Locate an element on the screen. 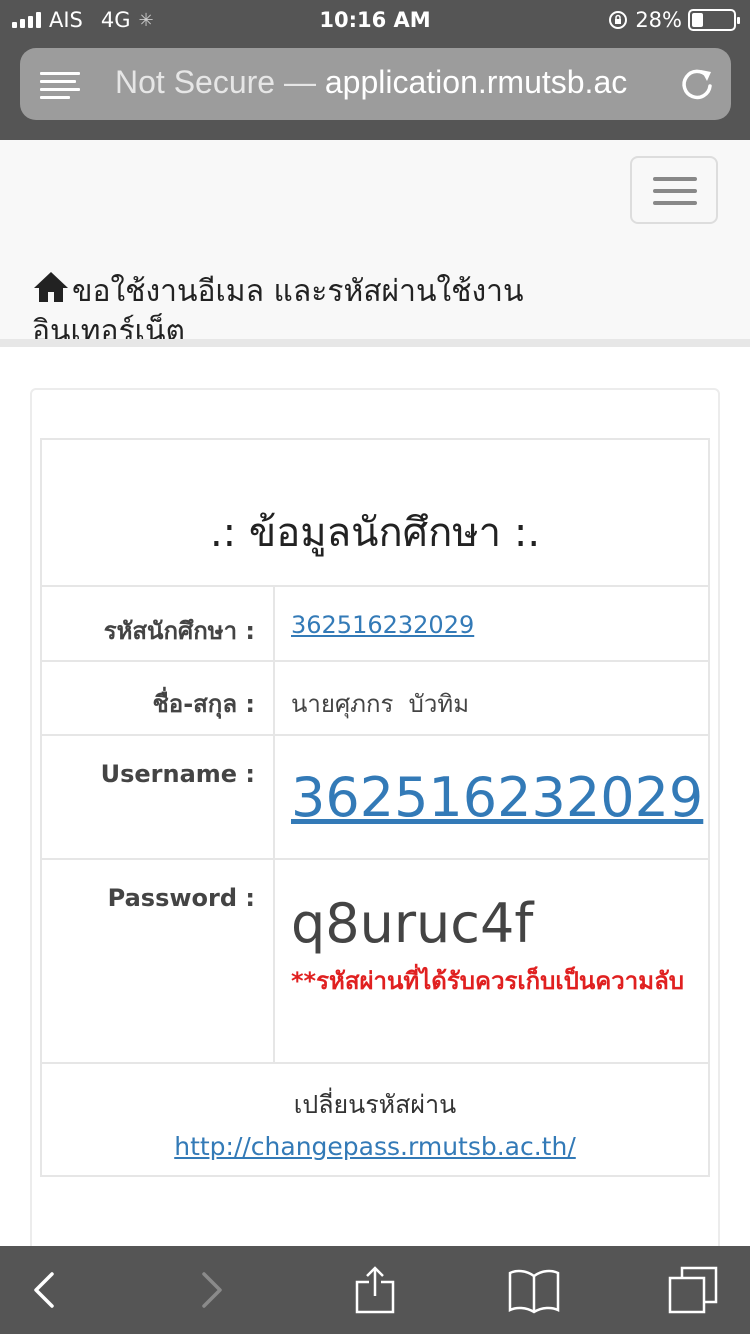  reader-icon is located at coordinates (60, 84).